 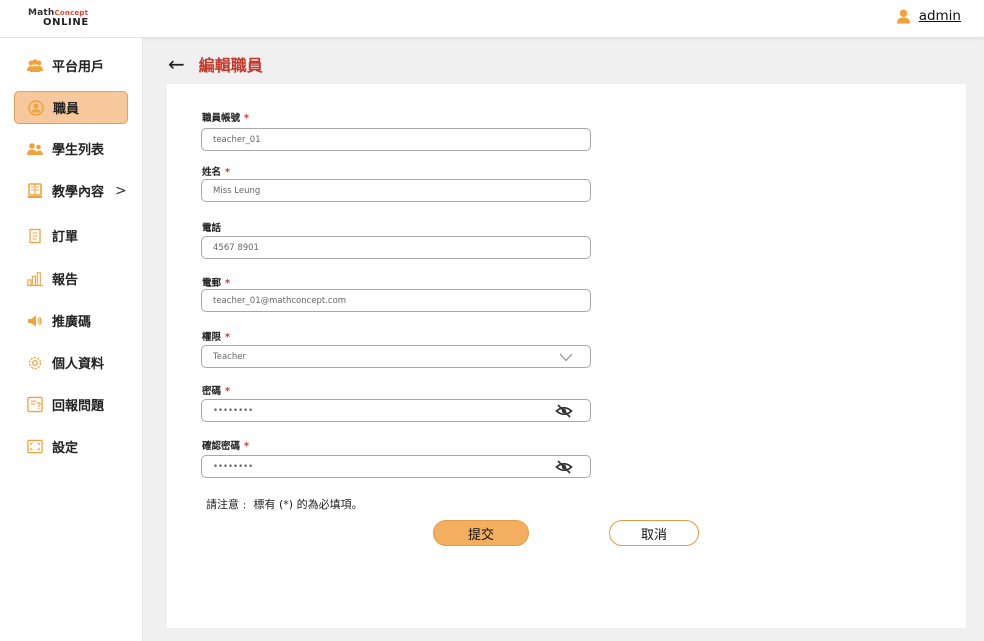 I want to click on page-heading: ← 編輯職員, so click(x=215, y=64).